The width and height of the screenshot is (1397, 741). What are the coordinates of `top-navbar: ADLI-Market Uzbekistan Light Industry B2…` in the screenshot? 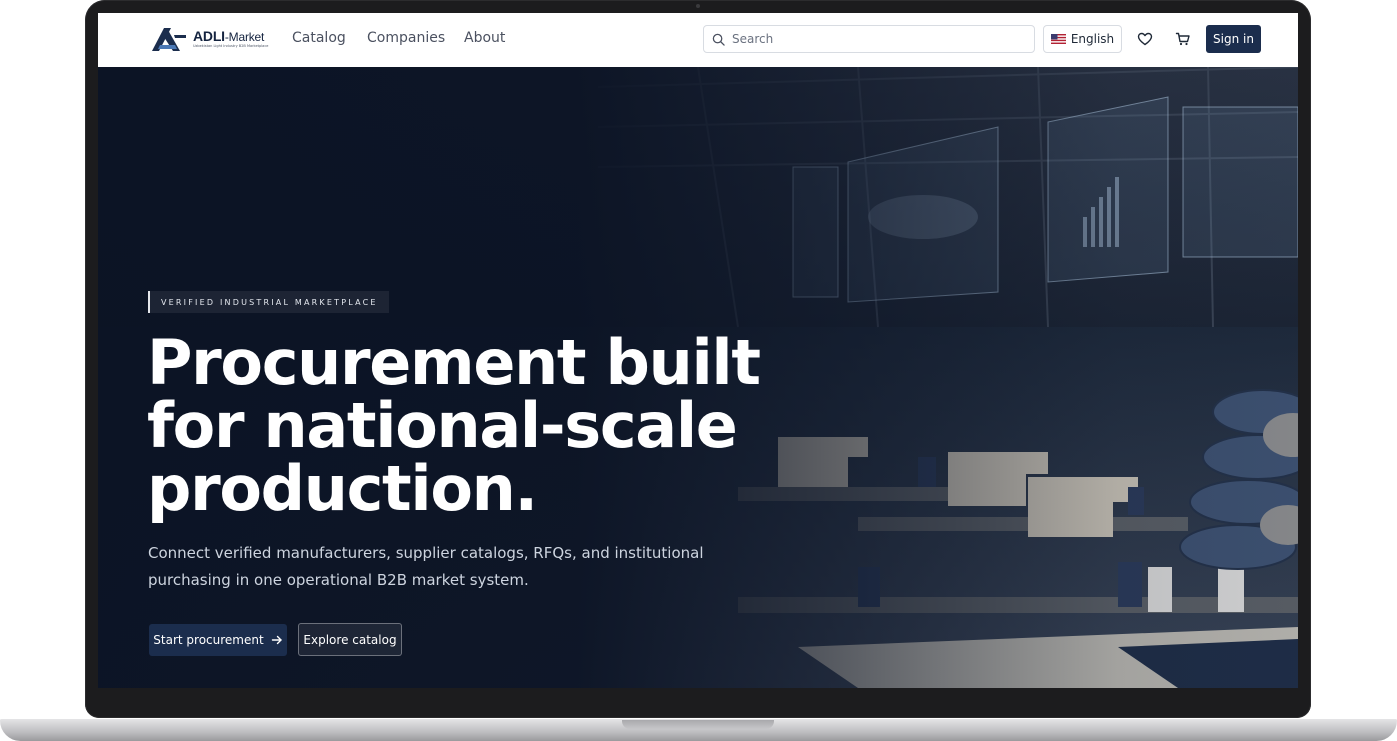 It's located at (698, 40).